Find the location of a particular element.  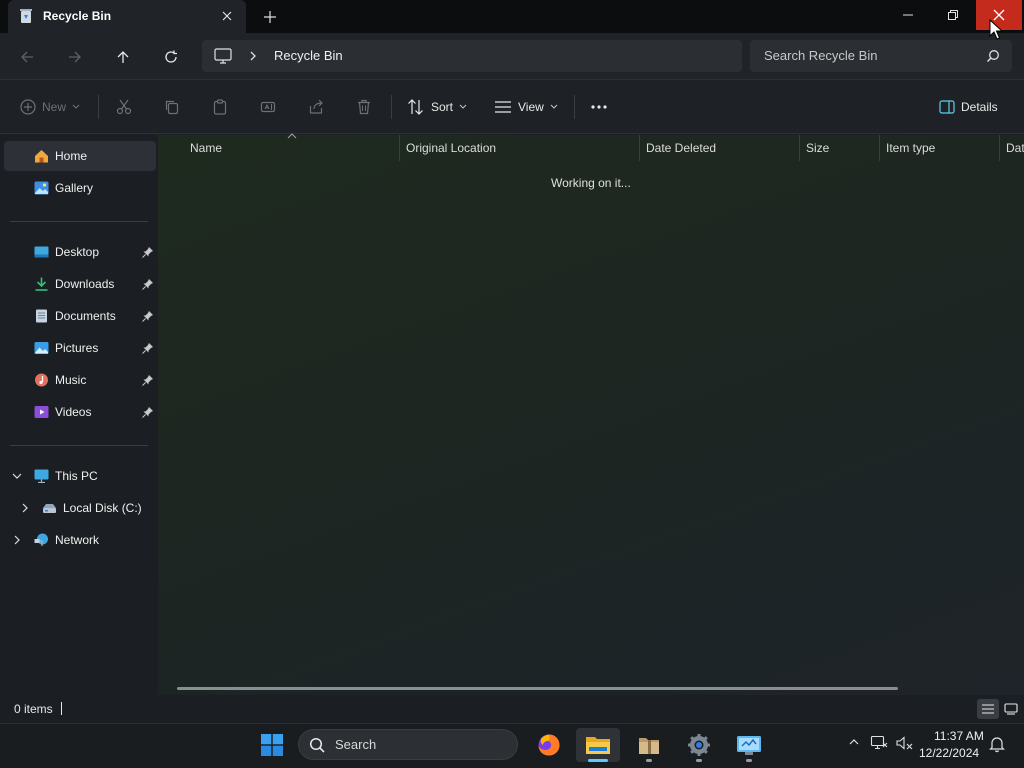

breadcrumb-recycle-bin: Recycle Bin is located at coordinates (308, 55).